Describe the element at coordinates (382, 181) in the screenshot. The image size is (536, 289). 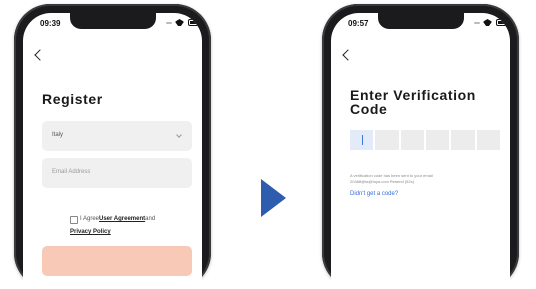
I see `hint-line-2: 20488@ta@tuya.com Resend (52s)` at that location.